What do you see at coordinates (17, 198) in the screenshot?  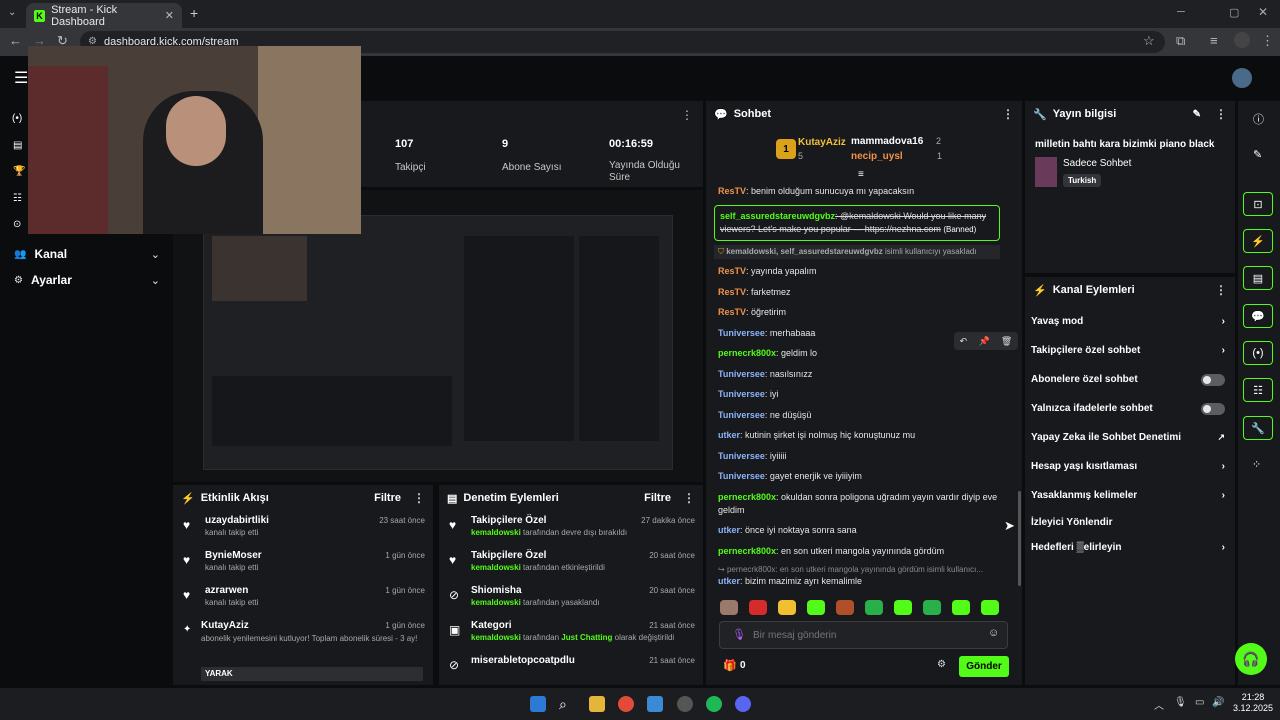 I see `moderation-icon: ☷` at bounding box center [17, 198].